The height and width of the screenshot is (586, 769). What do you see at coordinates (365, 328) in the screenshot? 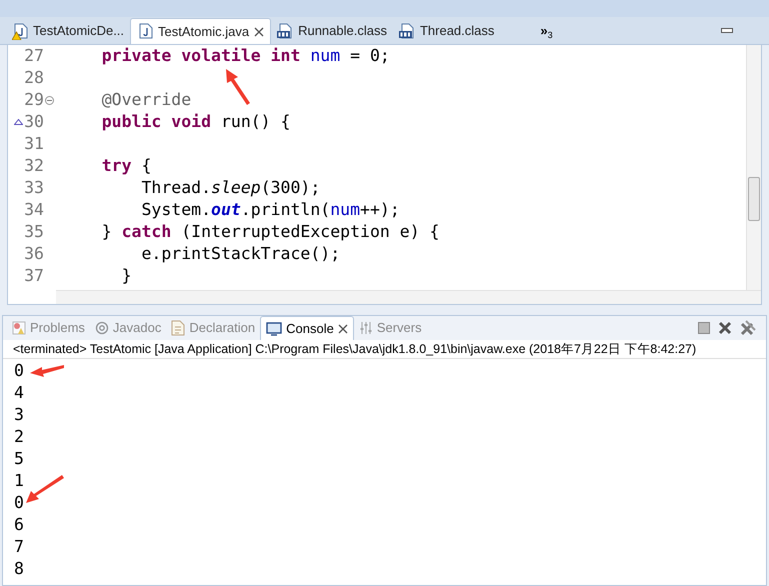
I see `sliders-icon` at bounding box center [365, 328].